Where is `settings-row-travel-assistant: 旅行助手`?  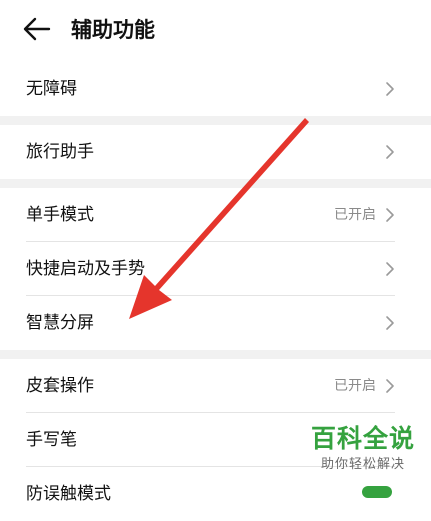 settings-row-travel-assistant: 旅行助手 is located at coordinates (215, 152).